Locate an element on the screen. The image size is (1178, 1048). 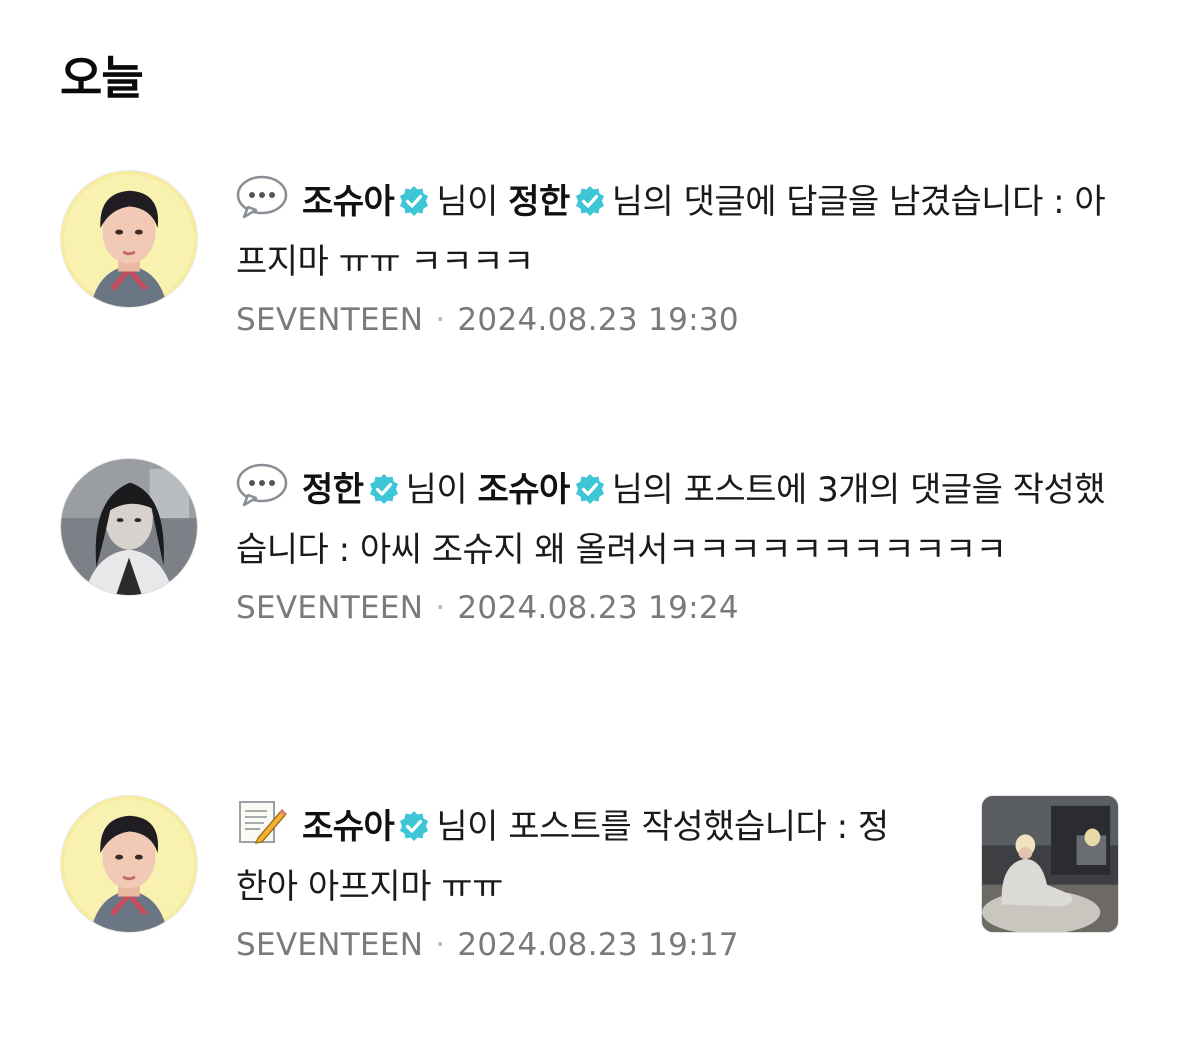
actor-name: 정한 is located at coordinates (333, 490).